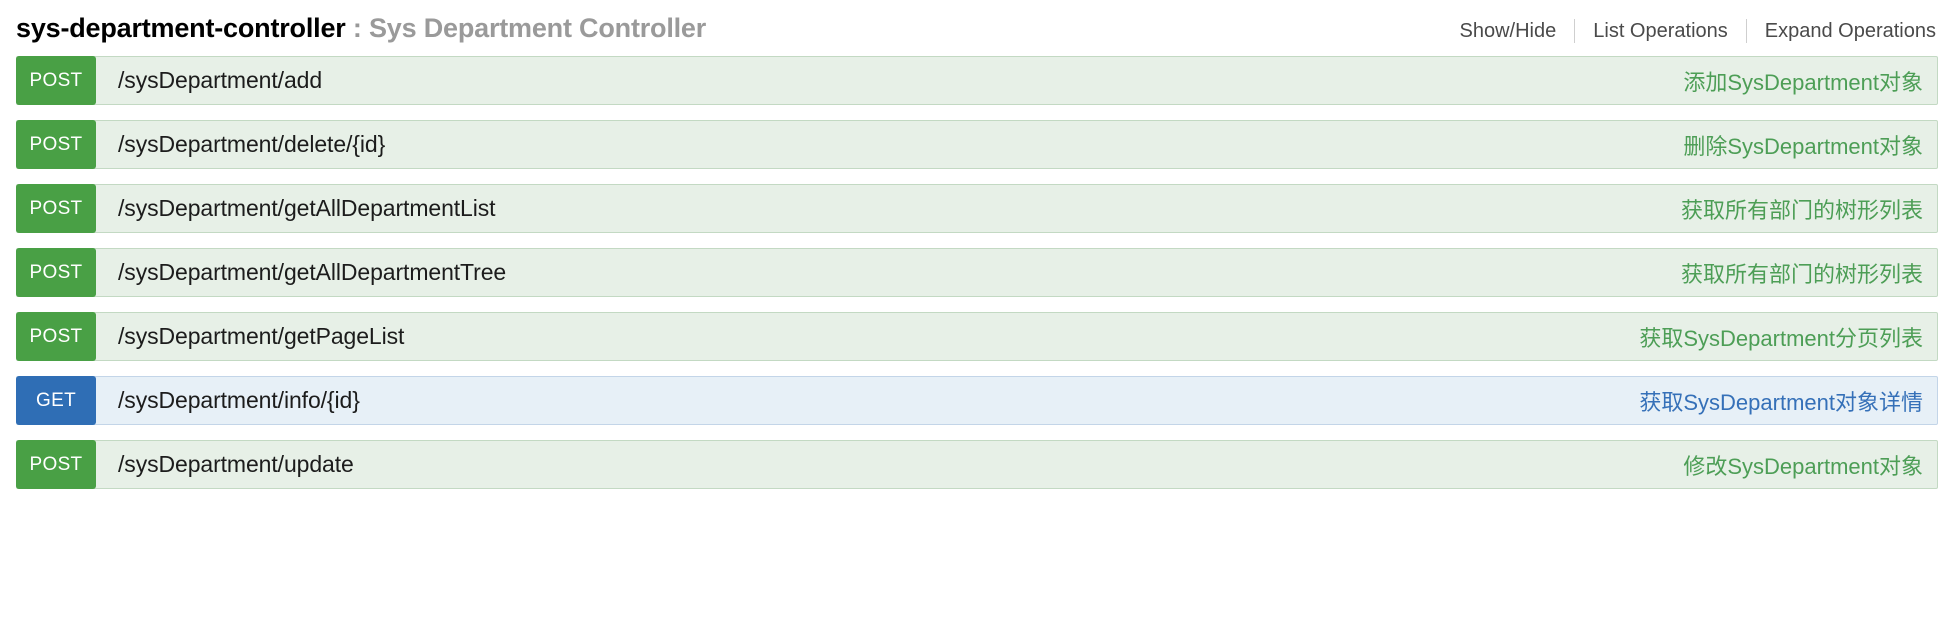 The height and width of the screenshot is (628, 1954). Describe the element at coordinates (1841, 31) in the screenshot. I see `expand-operations-link: Expand Operations` at that location.